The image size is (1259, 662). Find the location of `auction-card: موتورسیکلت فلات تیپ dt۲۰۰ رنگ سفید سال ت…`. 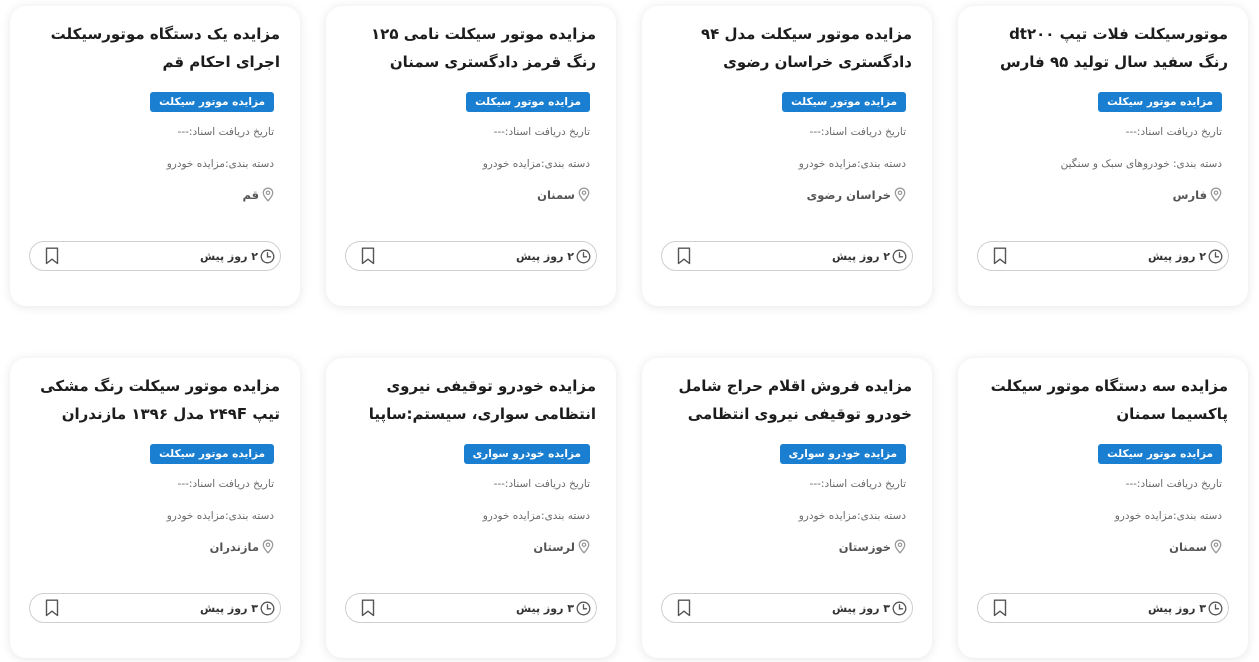

auction-card: موتورسیکلت فلات تیپ dt۲۰۰ رنگ سفید سال ت… is located at coordinates (1103, 156).